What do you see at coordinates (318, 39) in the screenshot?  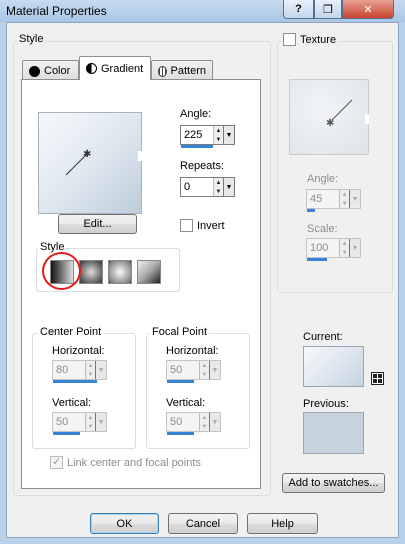 I see `texture-label: Texture` at bounding box center [318, 39].